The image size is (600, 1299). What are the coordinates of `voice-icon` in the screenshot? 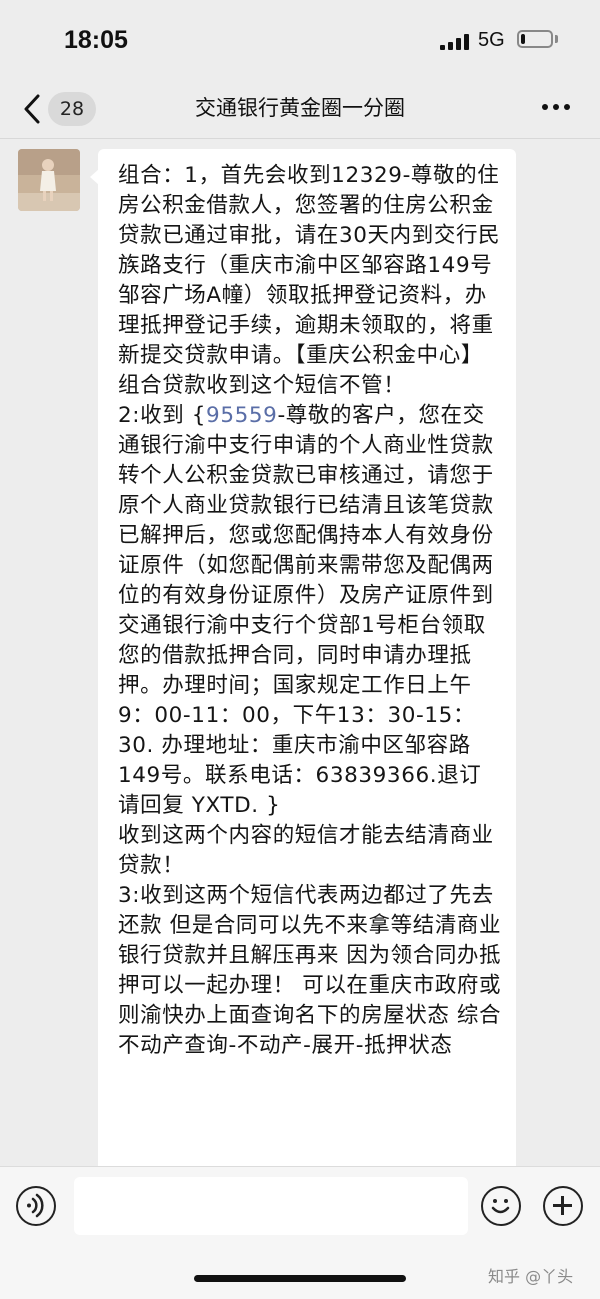 It's located at (35, 1205).